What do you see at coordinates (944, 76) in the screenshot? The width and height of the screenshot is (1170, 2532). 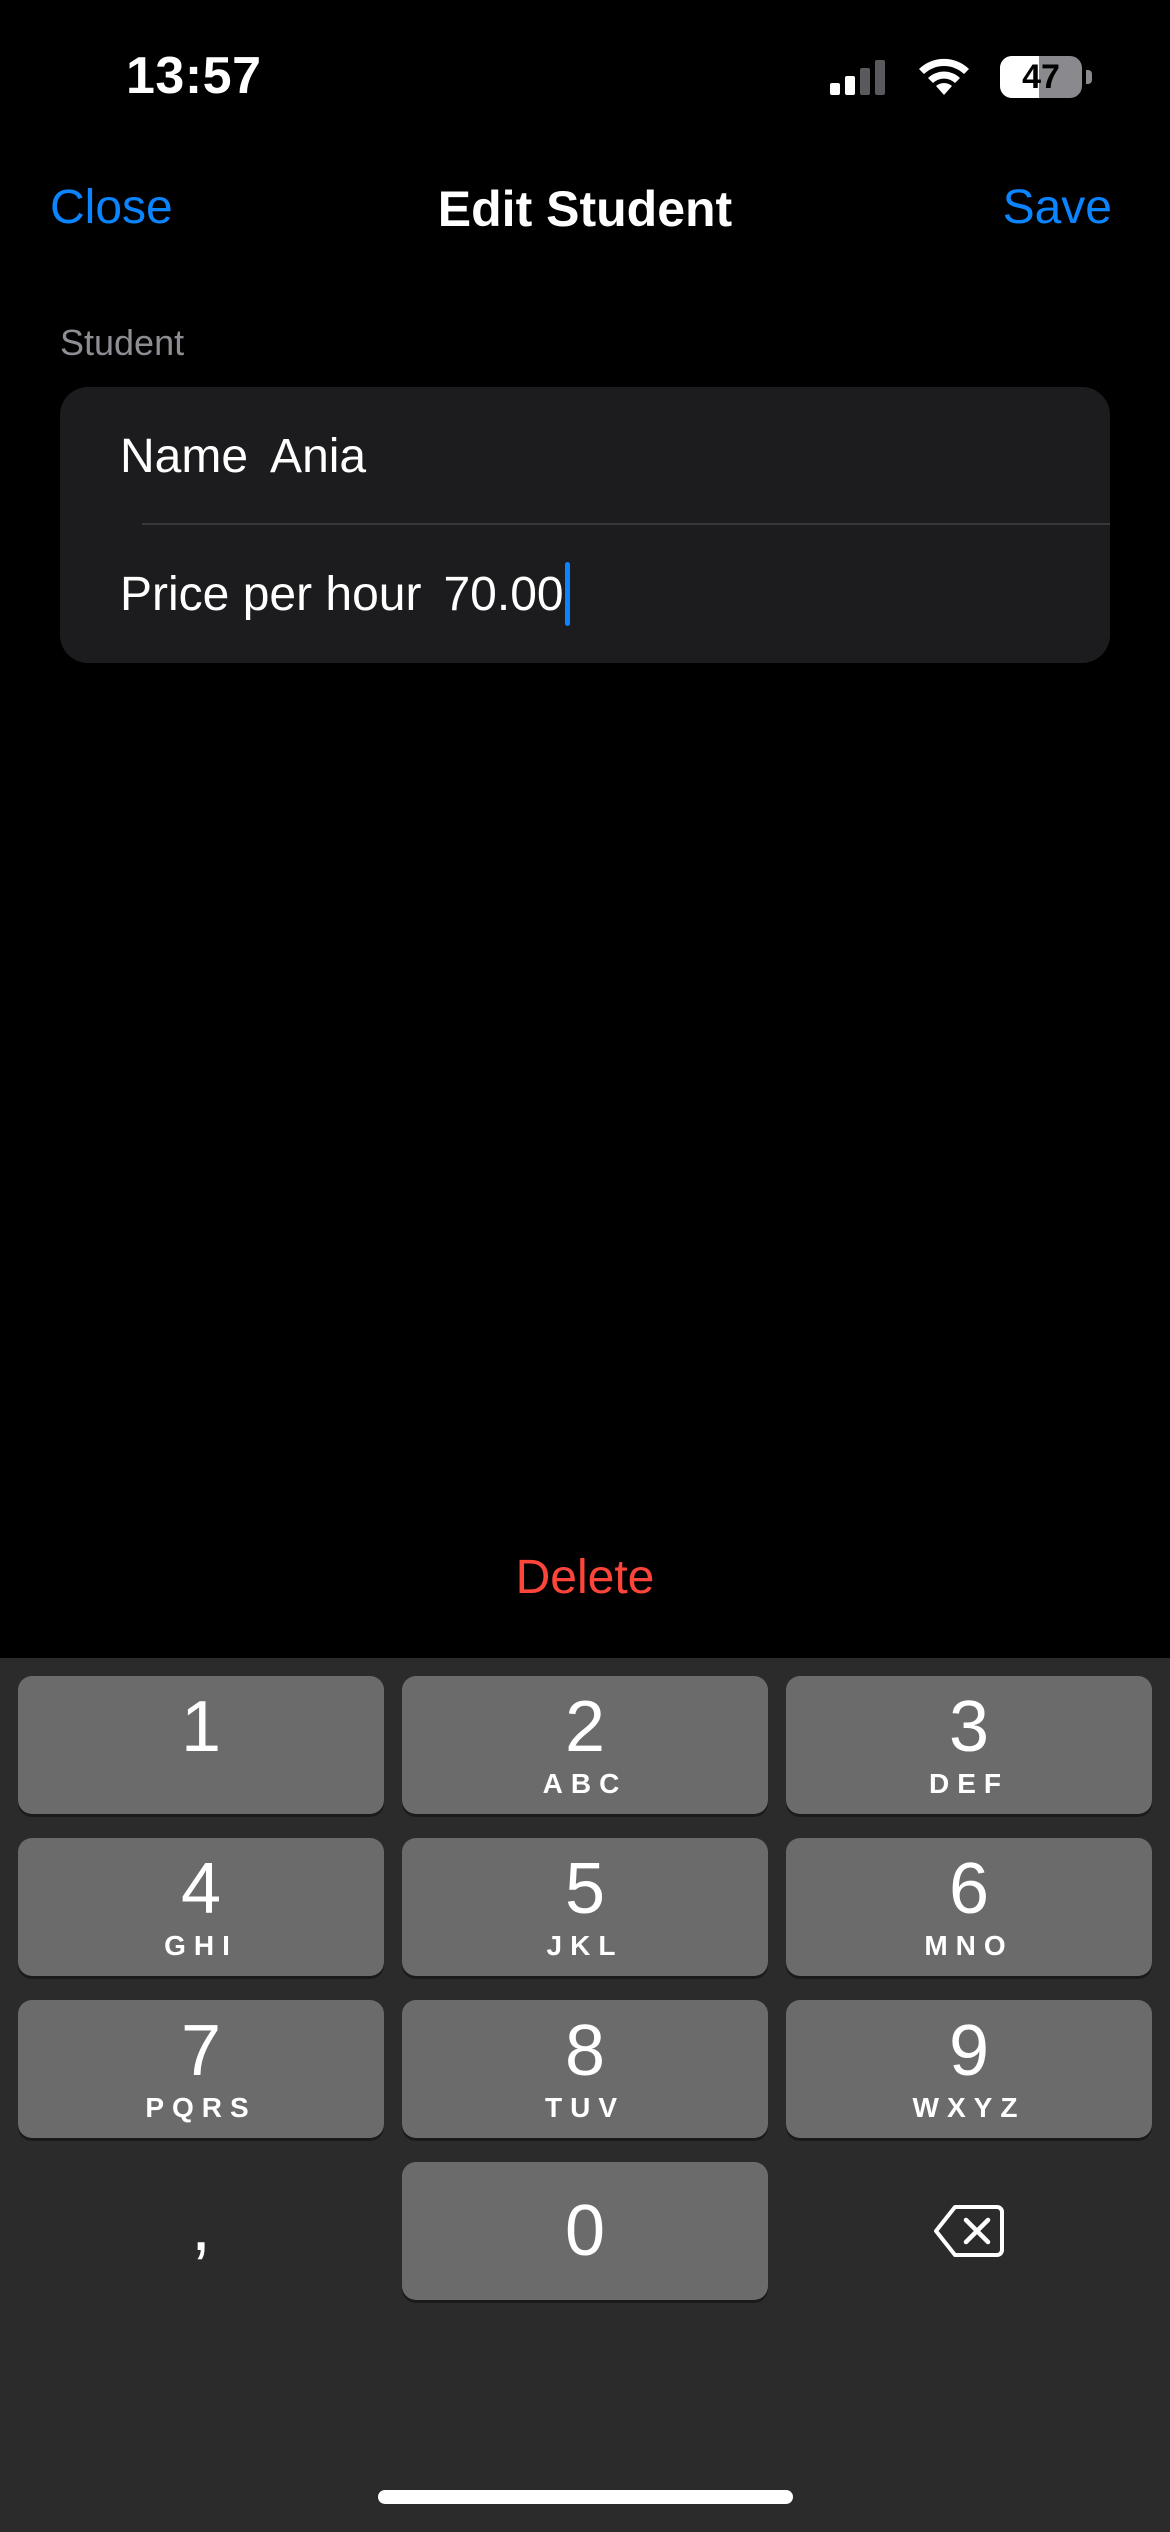 I see `wifi-icon` at bounding box center [944, 76].